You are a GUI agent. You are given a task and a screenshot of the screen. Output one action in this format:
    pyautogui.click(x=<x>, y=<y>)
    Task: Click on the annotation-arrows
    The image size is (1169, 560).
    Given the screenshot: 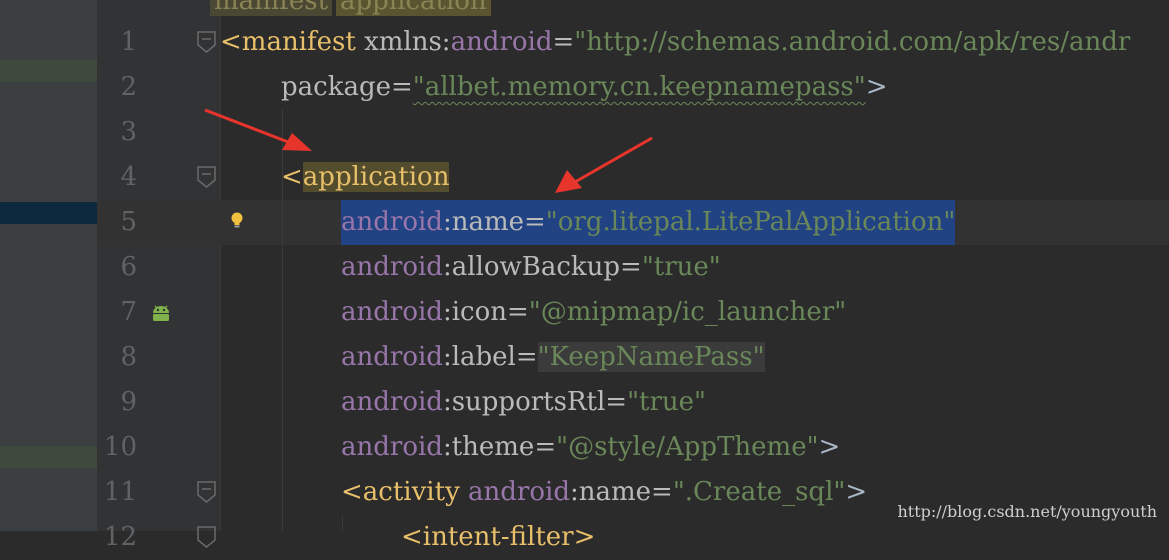 What is the action you would take?
    pyautogui.click(x=428, y=150)
    